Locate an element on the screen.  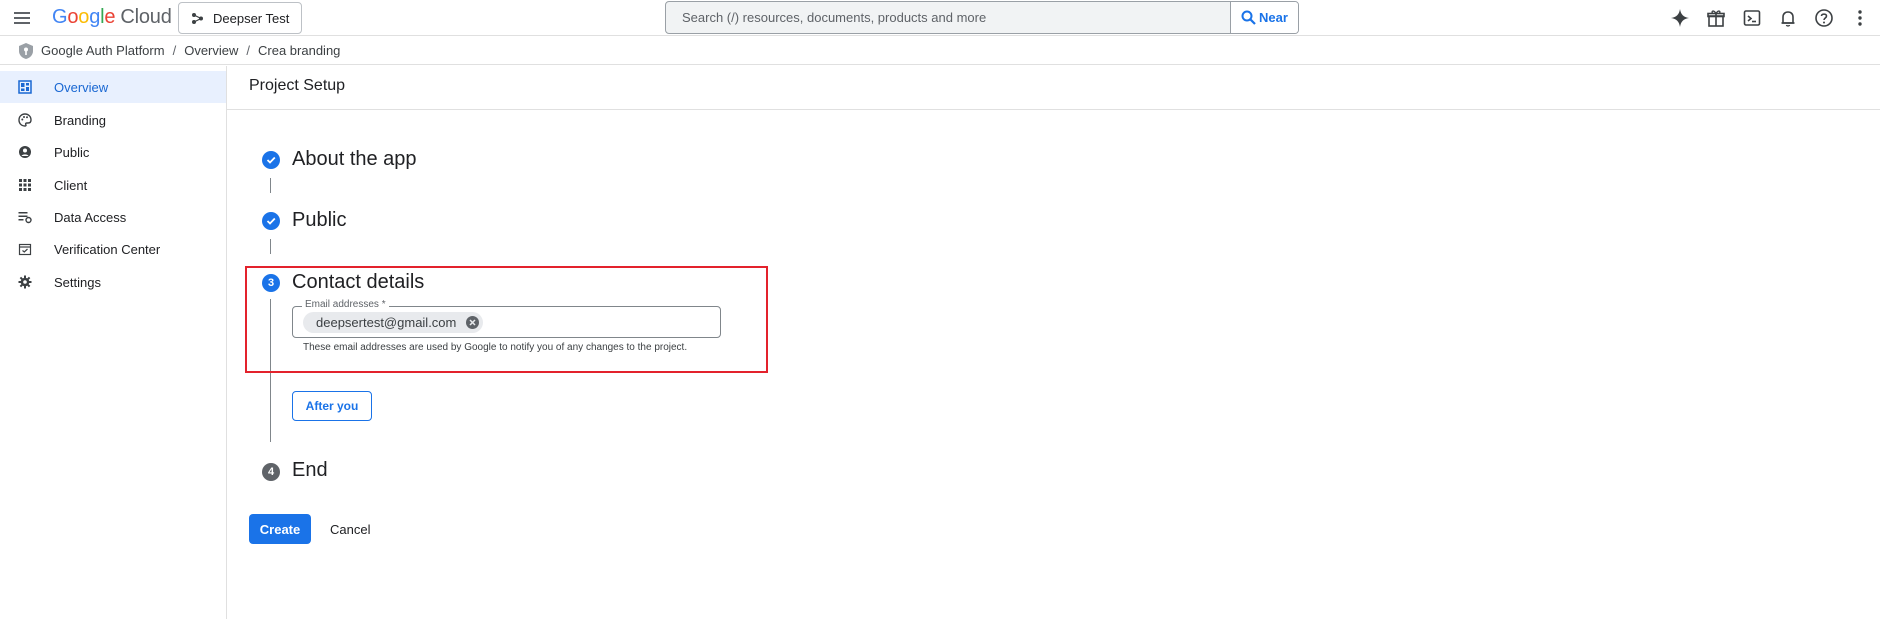
breadcrumb-overview: Overview is located at coordinates (211, 50).